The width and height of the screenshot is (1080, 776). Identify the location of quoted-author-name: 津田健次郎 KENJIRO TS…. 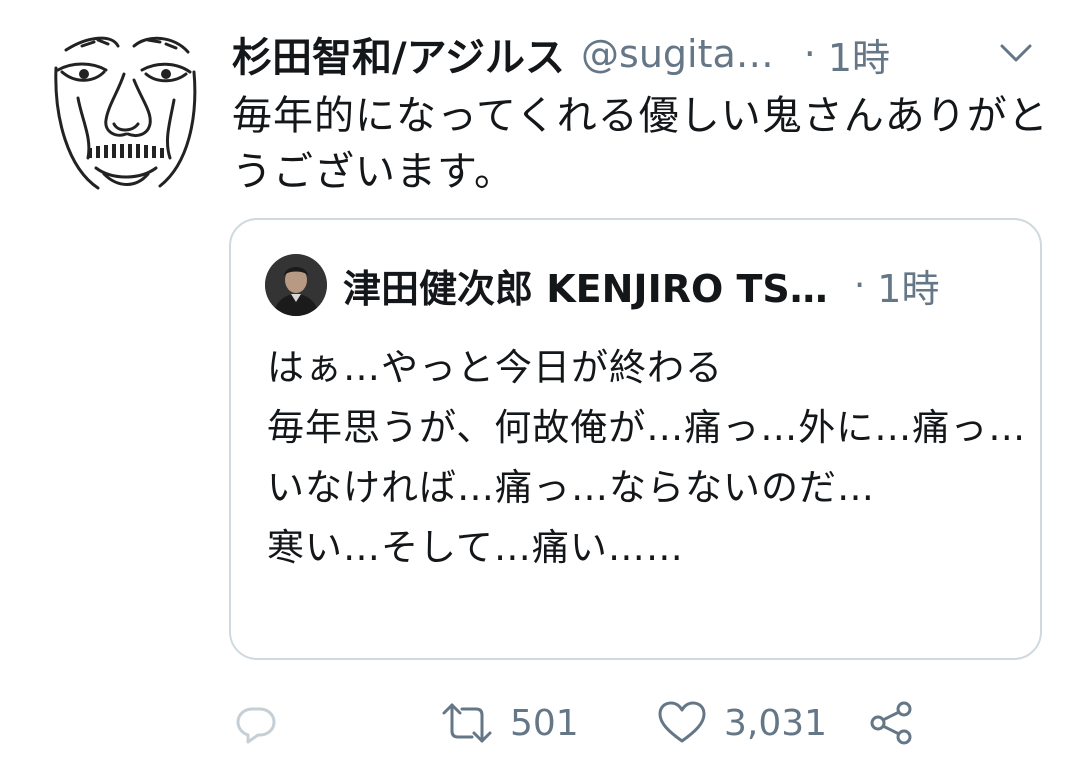
(585, 285).